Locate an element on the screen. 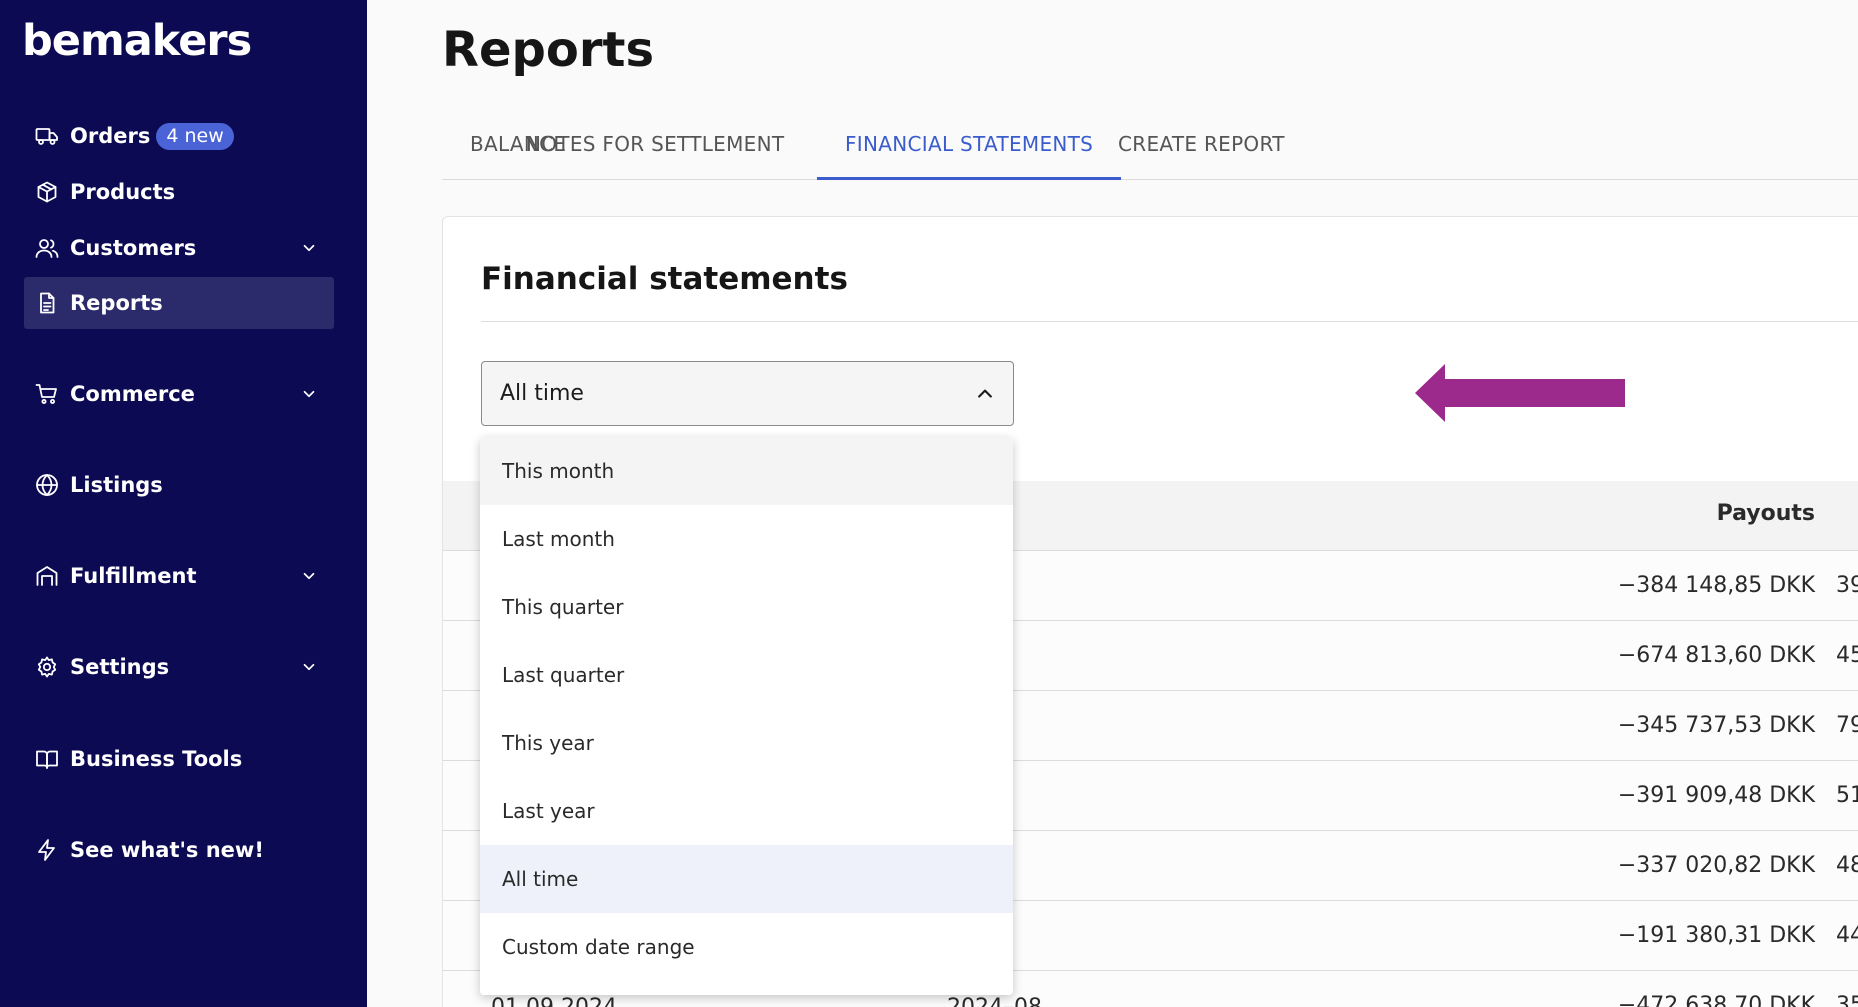 This screenshot has width=1858, height=1007. sidebar-item-commerce: Commerce is located at coordinates (179, 394).